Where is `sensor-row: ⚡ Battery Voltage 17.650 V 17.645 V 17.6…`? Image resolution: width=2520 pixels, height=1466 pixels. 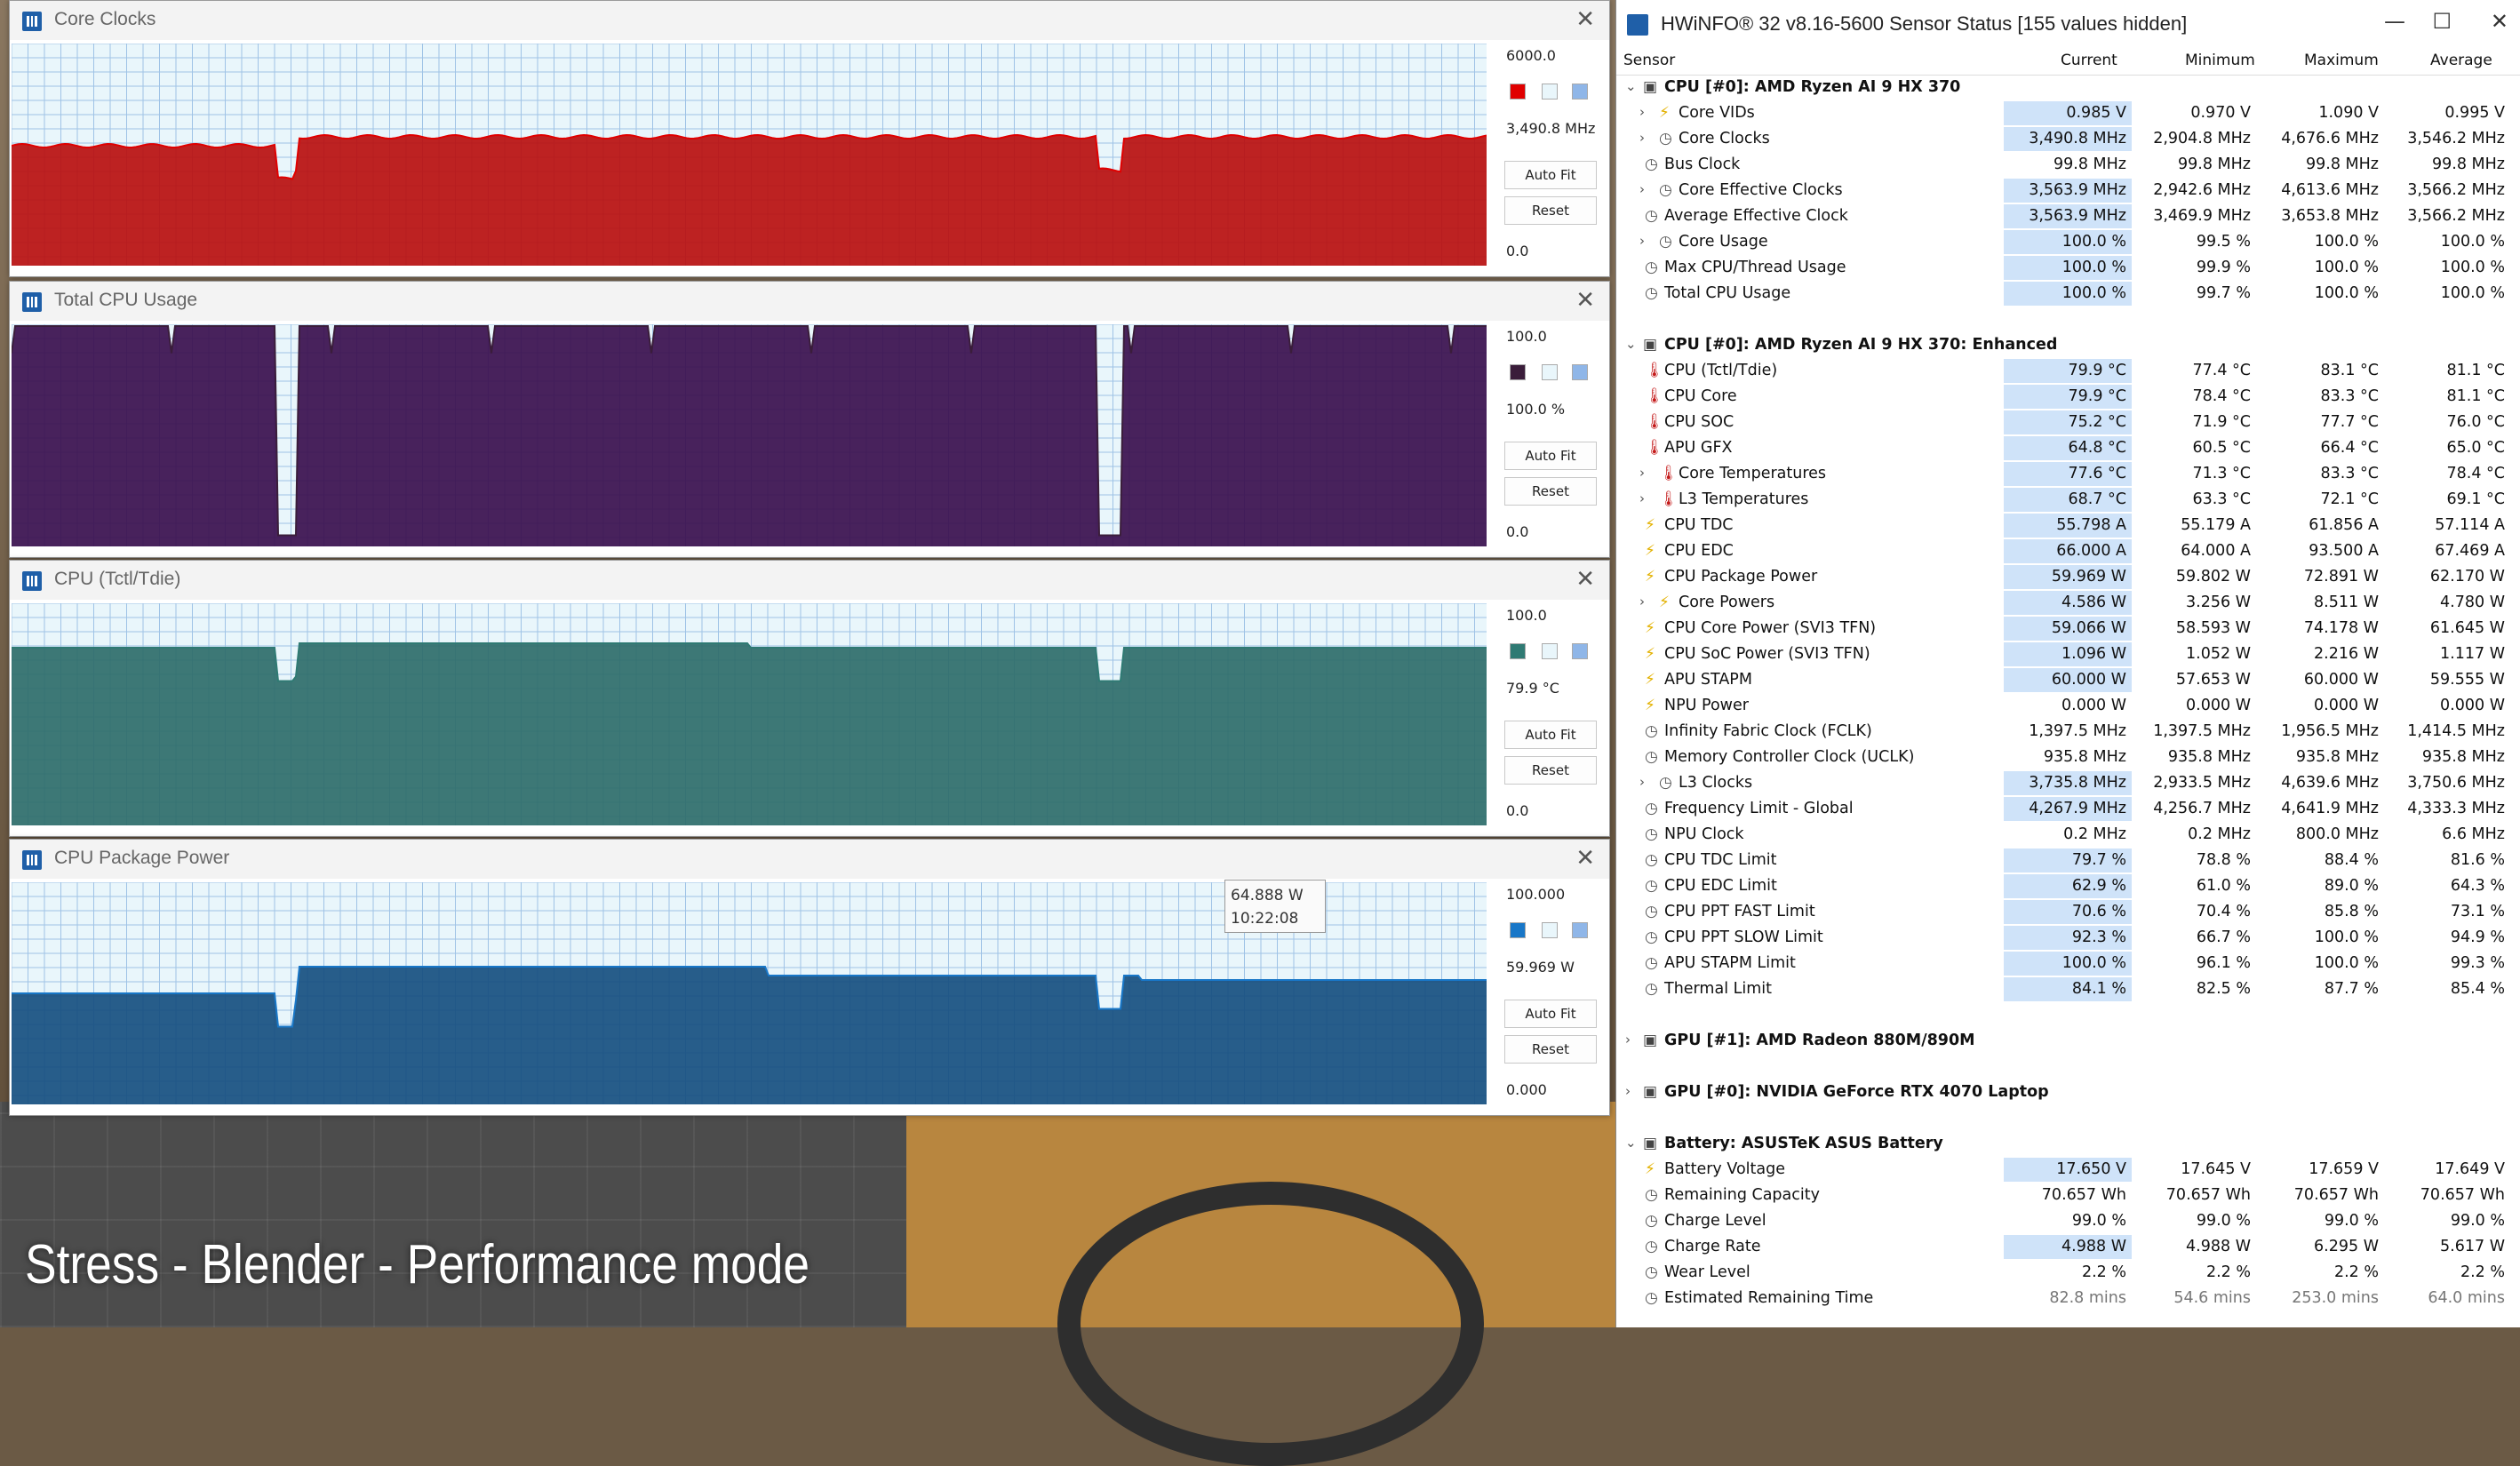 sensor-row: ⚡ Battery Voltage 17.650 V 17.645 V 17.6… is located at coordinates (2068, 1170).